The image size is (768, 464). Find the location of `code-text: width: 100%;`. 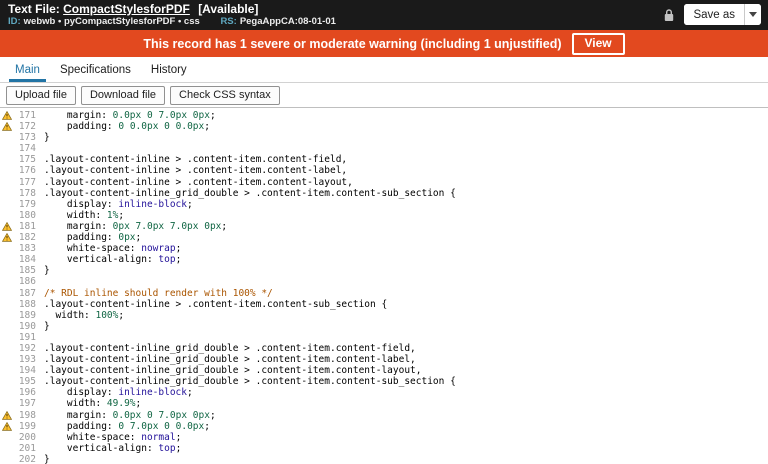

code-text: width: 100%; is located at coordinates (84, 315).